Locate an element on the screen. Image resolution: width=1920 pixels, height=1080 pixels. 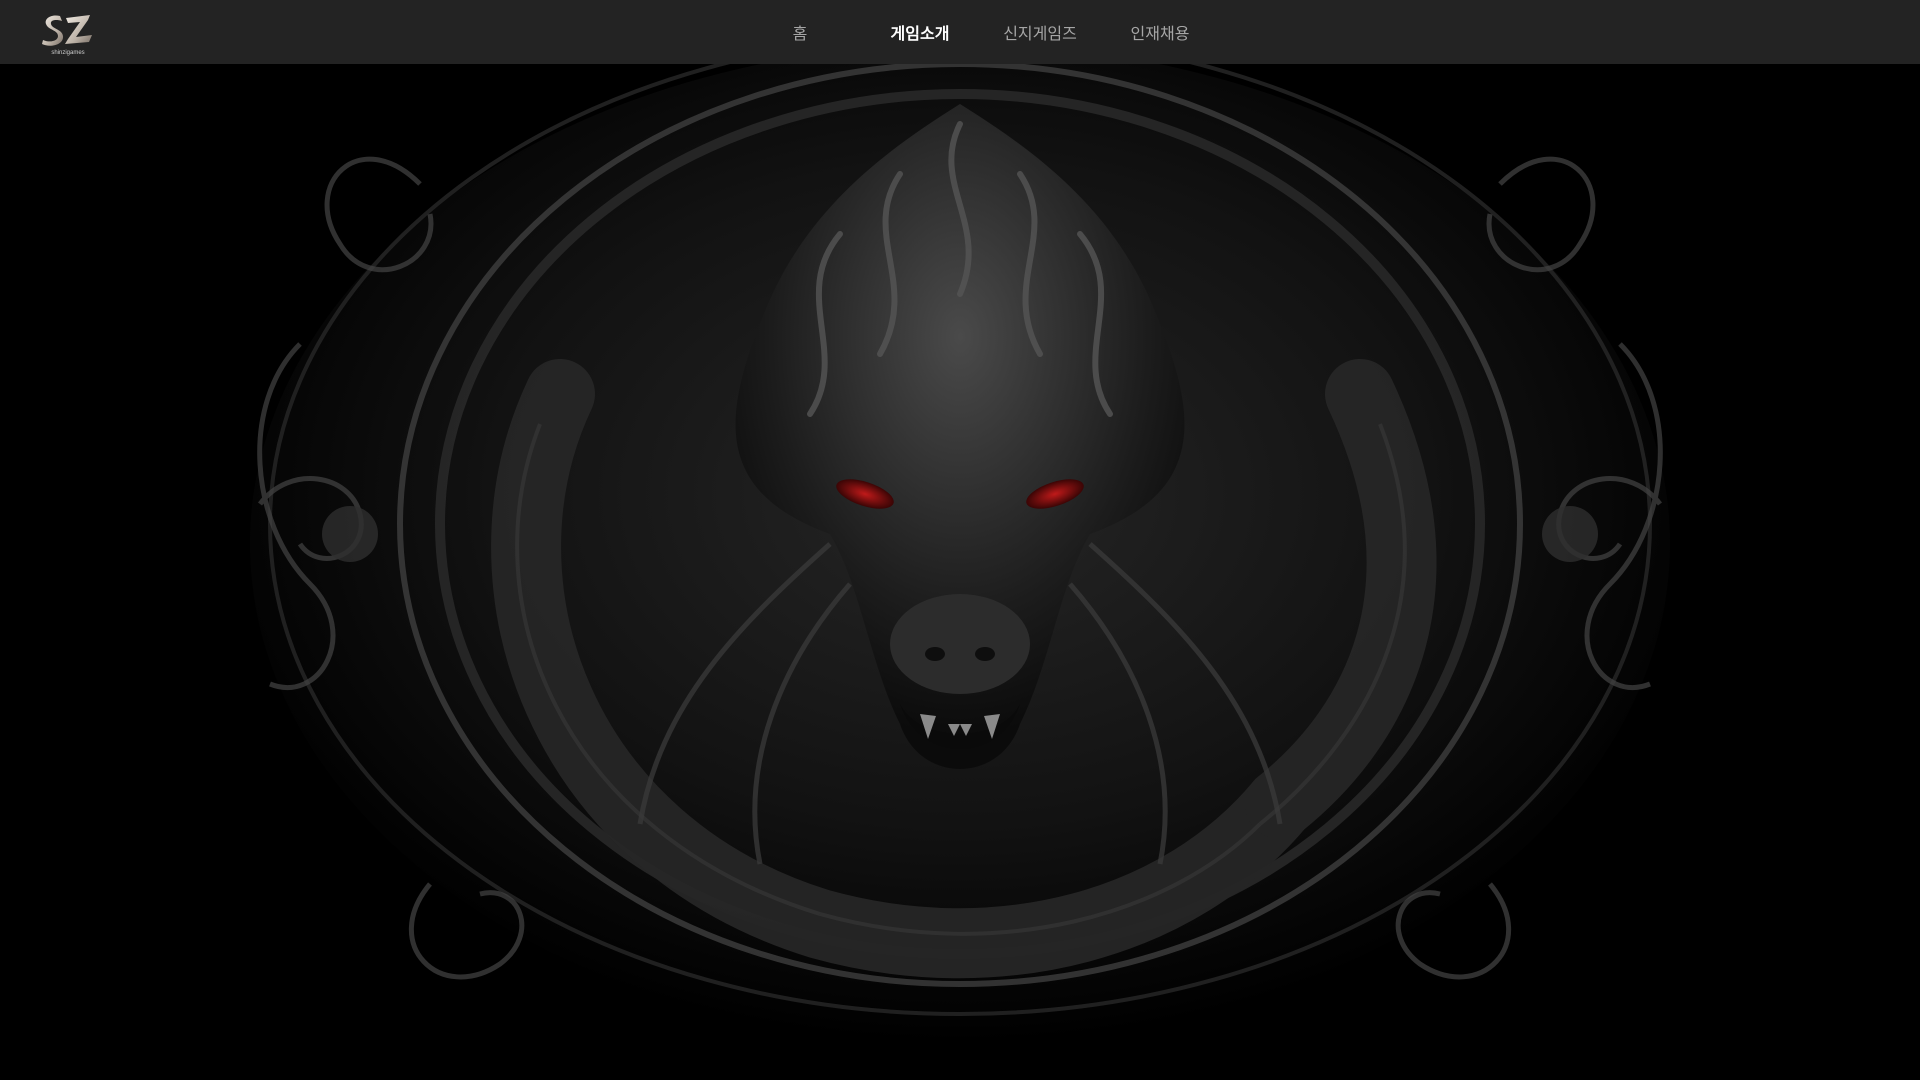
sz-logo-icon: shinzigames is located at coordinates (68, 33).